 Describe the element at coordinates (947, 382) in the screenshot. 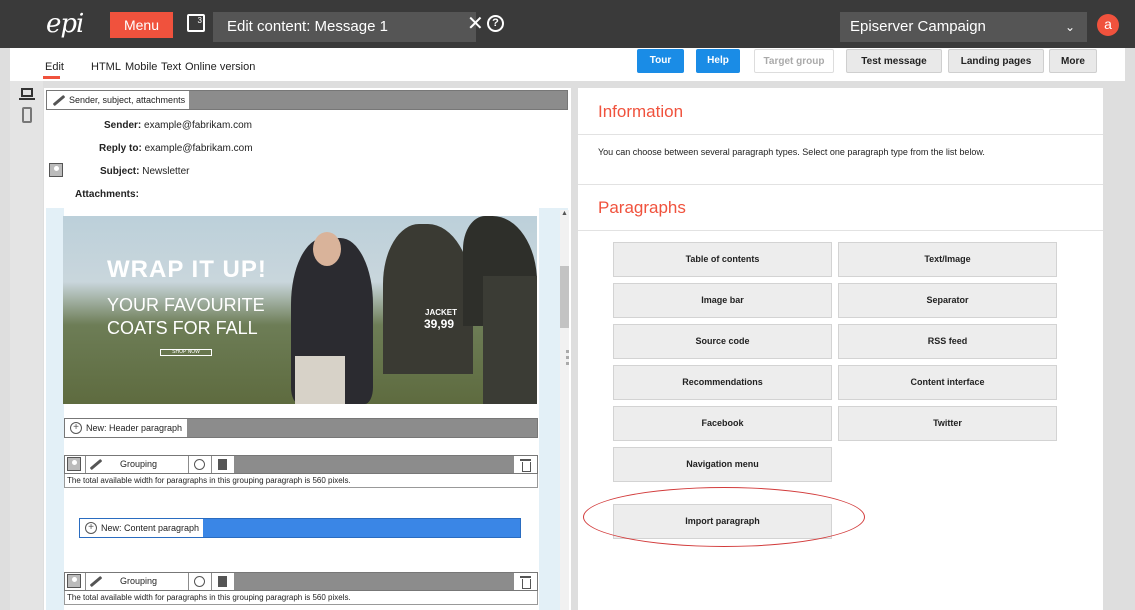

I see `paragraph-type-content-interface: Content interface` at that location.